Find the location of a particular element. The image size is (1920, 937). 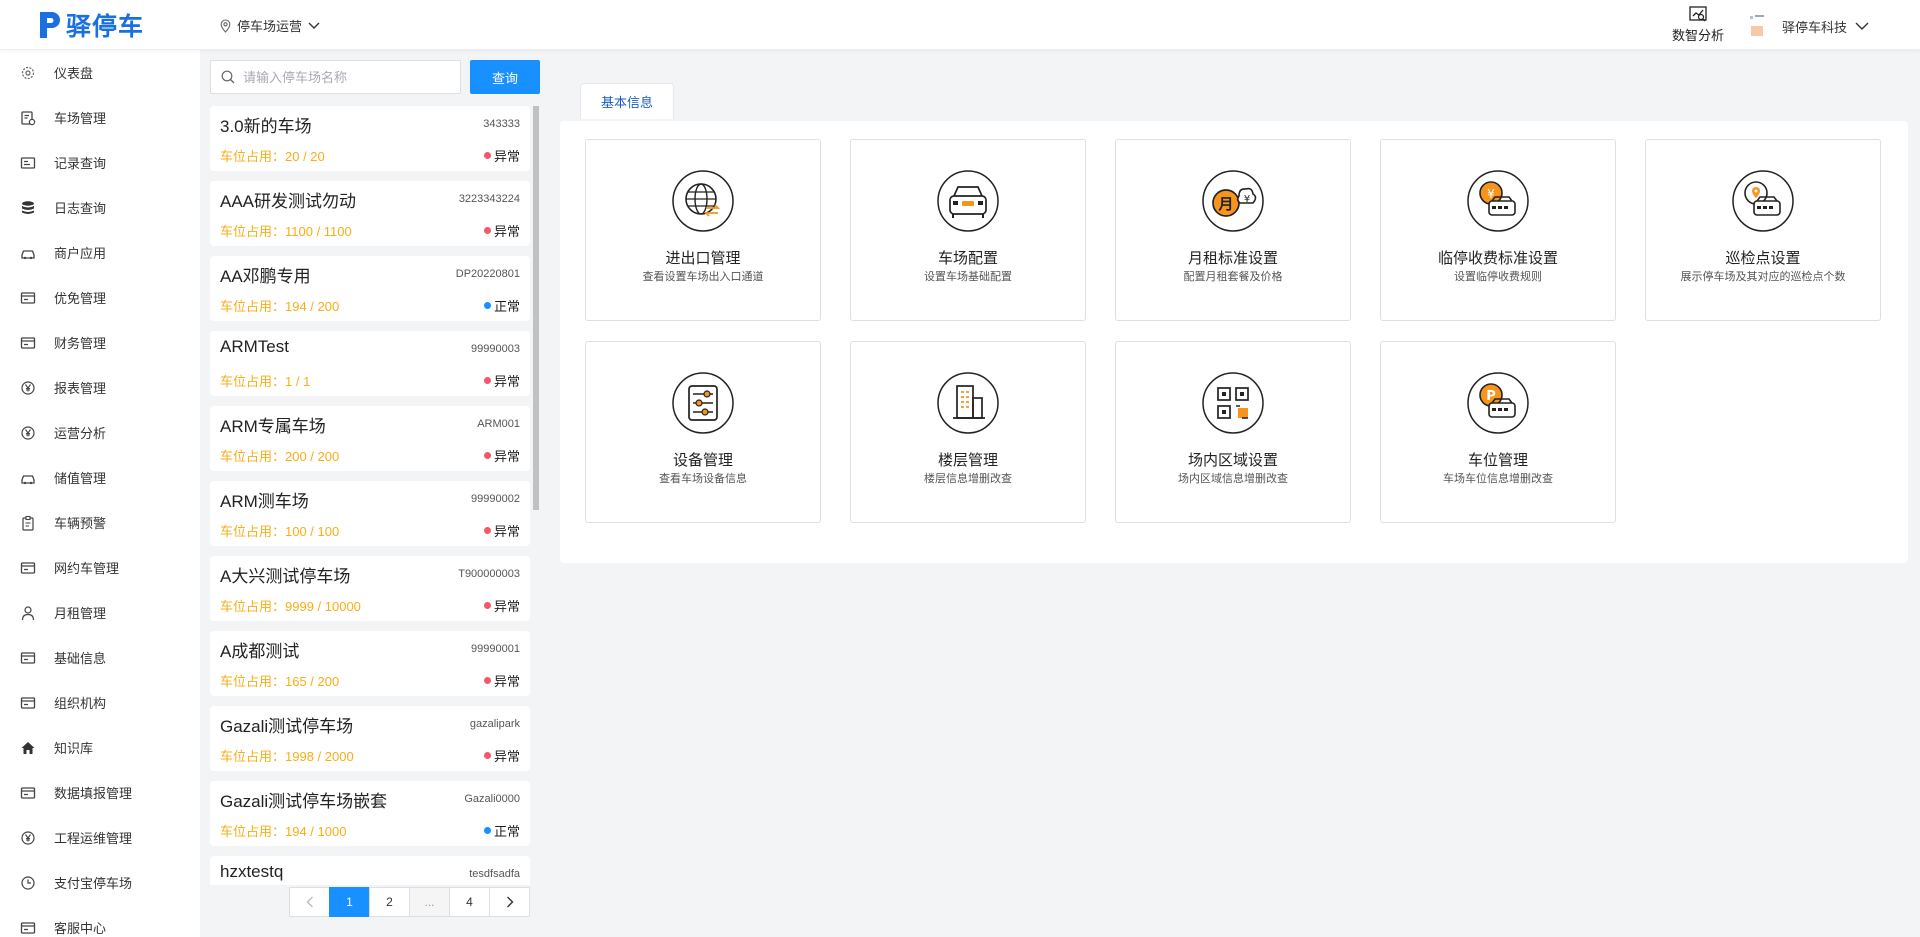

parking-lot-usage: 车位占用：194 / 200 is located at coordinates (280, 306).